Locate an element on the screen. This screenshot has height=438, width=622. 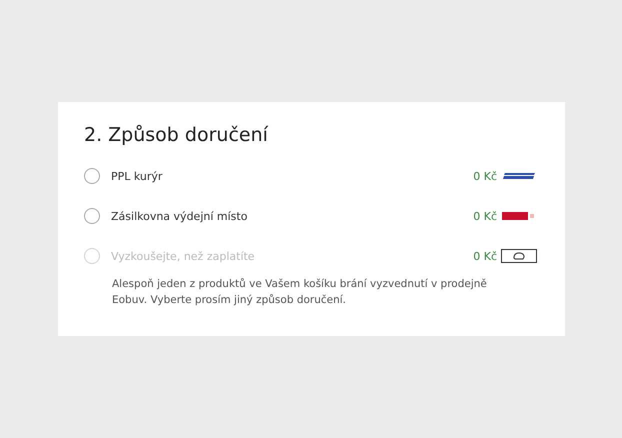
stripes-icon is located at coordinates (519, 176).